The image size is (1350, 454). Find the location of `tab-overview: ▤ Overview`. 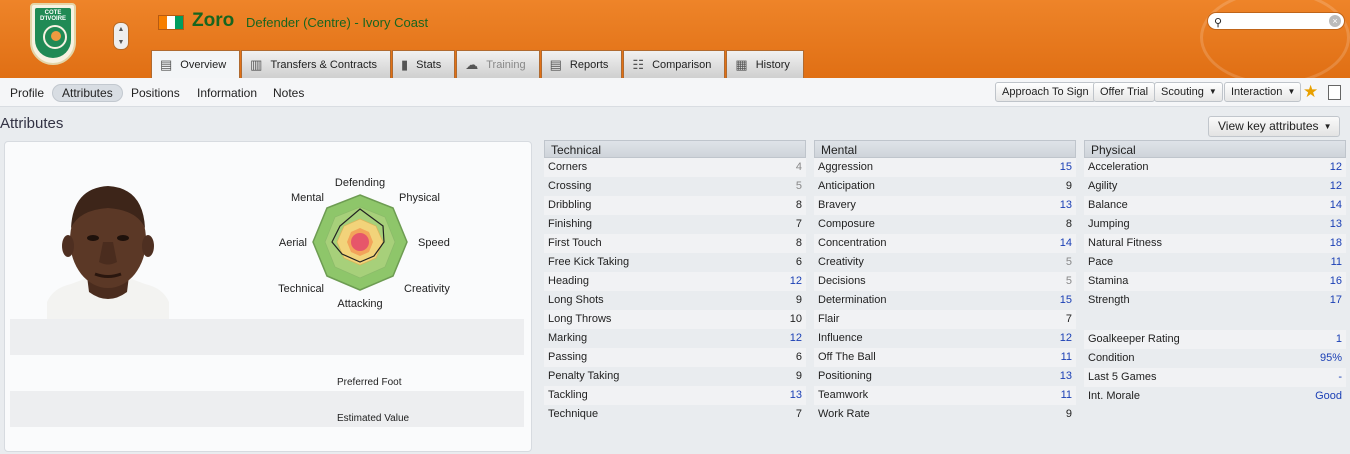

tab-overview: ▤ Overview is located at coordinates (196, 64).